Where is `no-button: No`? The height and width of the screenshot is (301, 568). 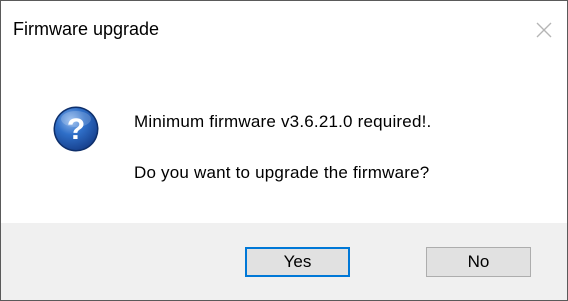 no-button: No is located at coordinates (478, 262).